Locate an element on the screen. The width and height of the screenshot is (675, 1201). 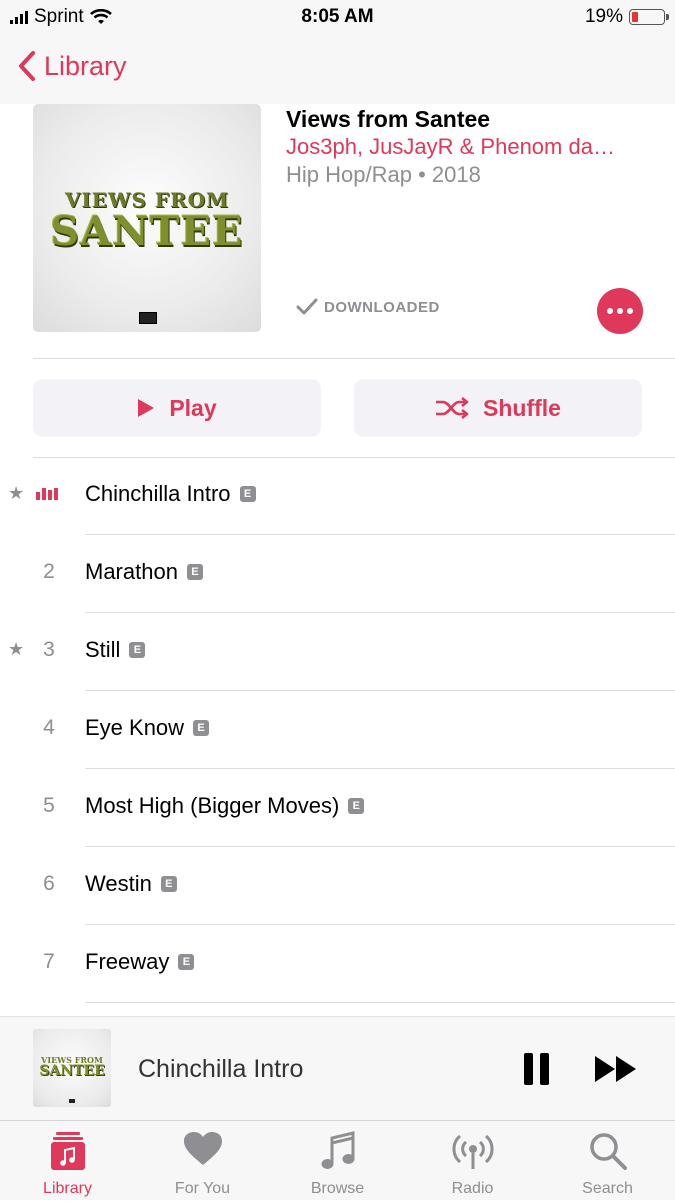
back-button: Library is located at coordinates (72, 66).